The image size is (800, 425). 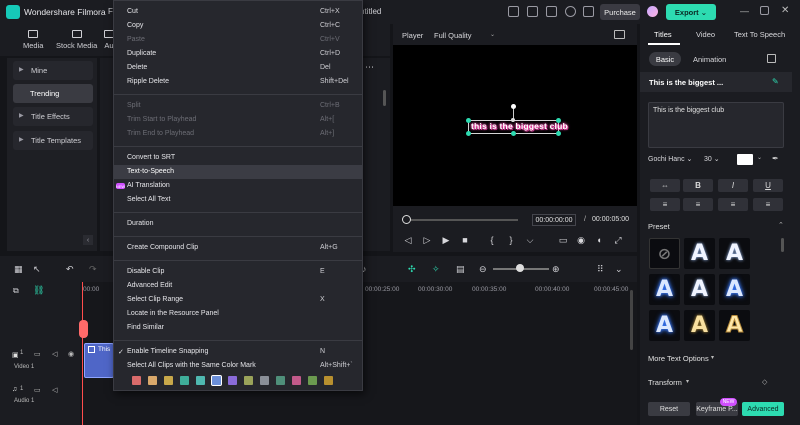 What do you see at coordinates (581, 240) in the screenshot?
I see `snapshot-icon: ◉` at bounding box center [581, 240].